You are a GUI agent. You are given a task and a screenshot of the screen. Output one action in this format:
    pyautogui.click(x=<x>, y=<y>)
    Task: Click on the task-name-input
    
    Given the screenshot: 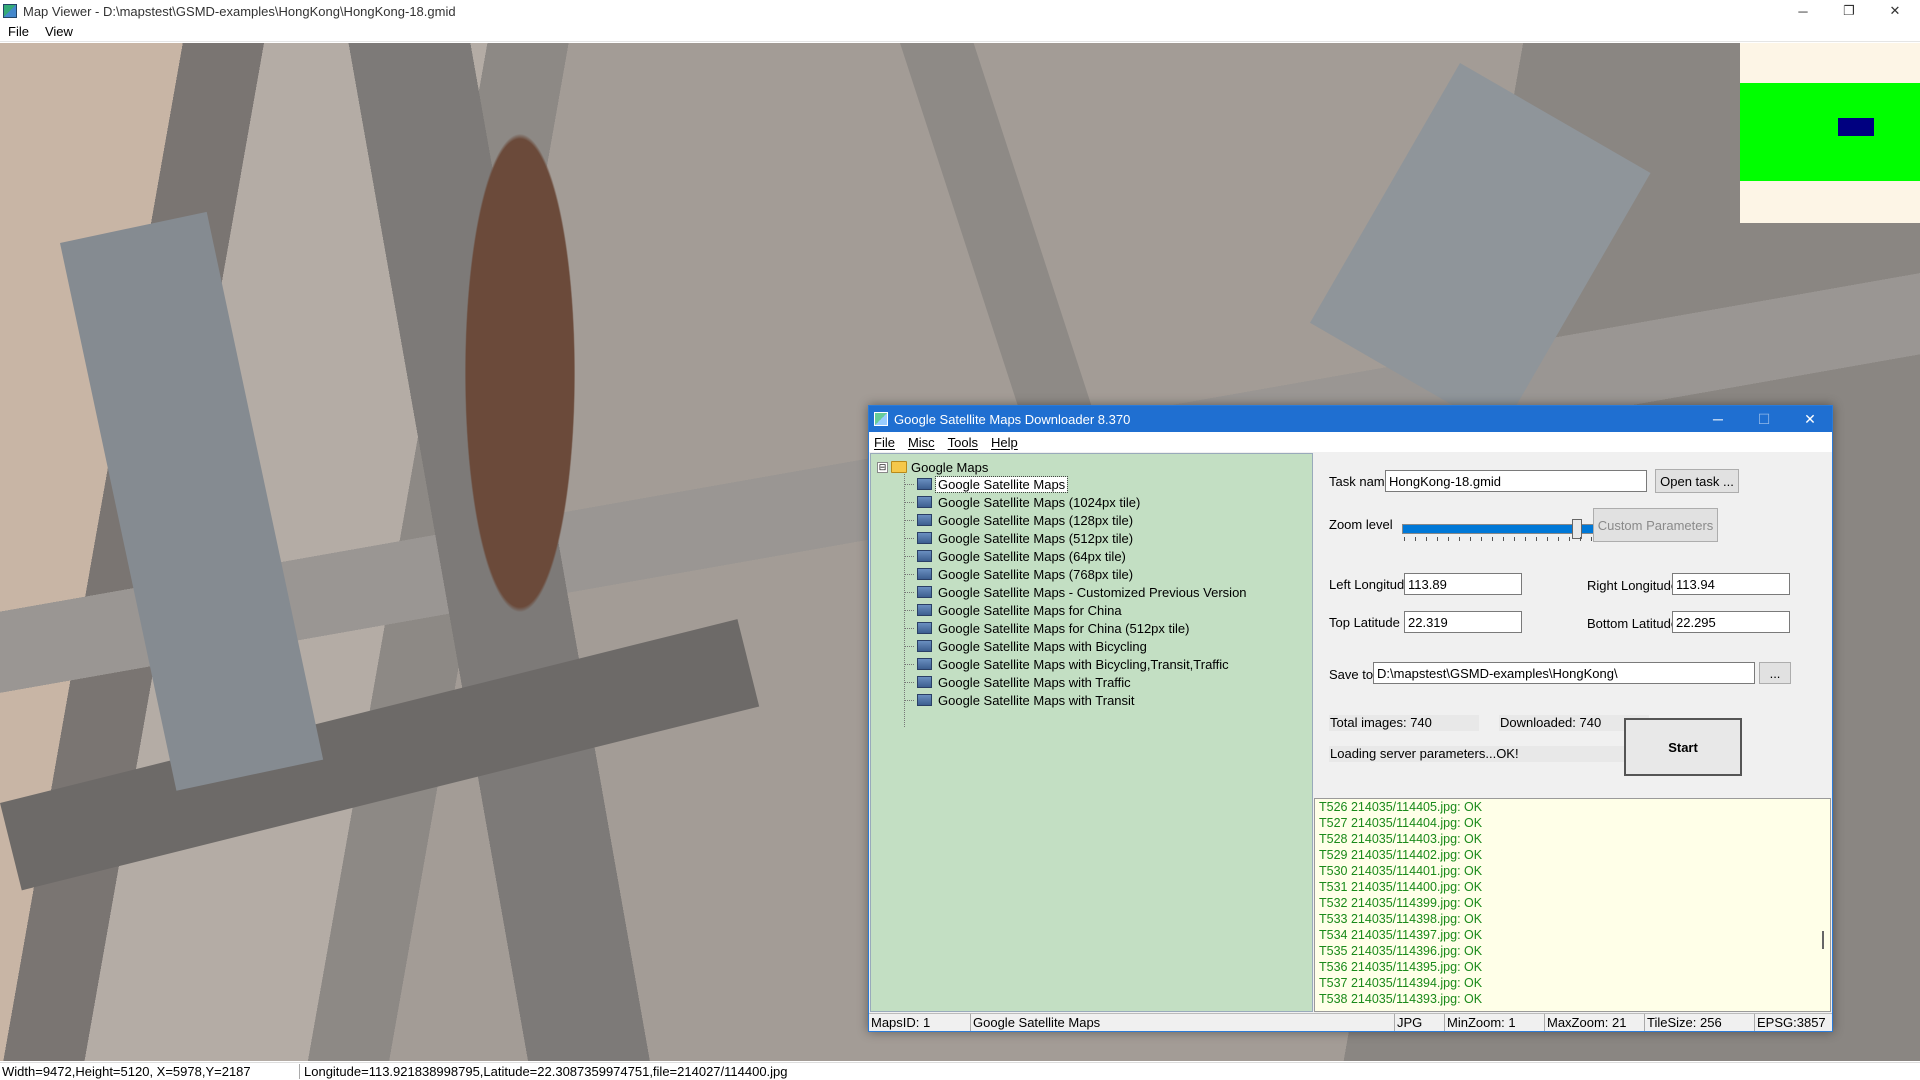 What is the action you would take?
    pyautogui.click(x=1516, y=481)
    